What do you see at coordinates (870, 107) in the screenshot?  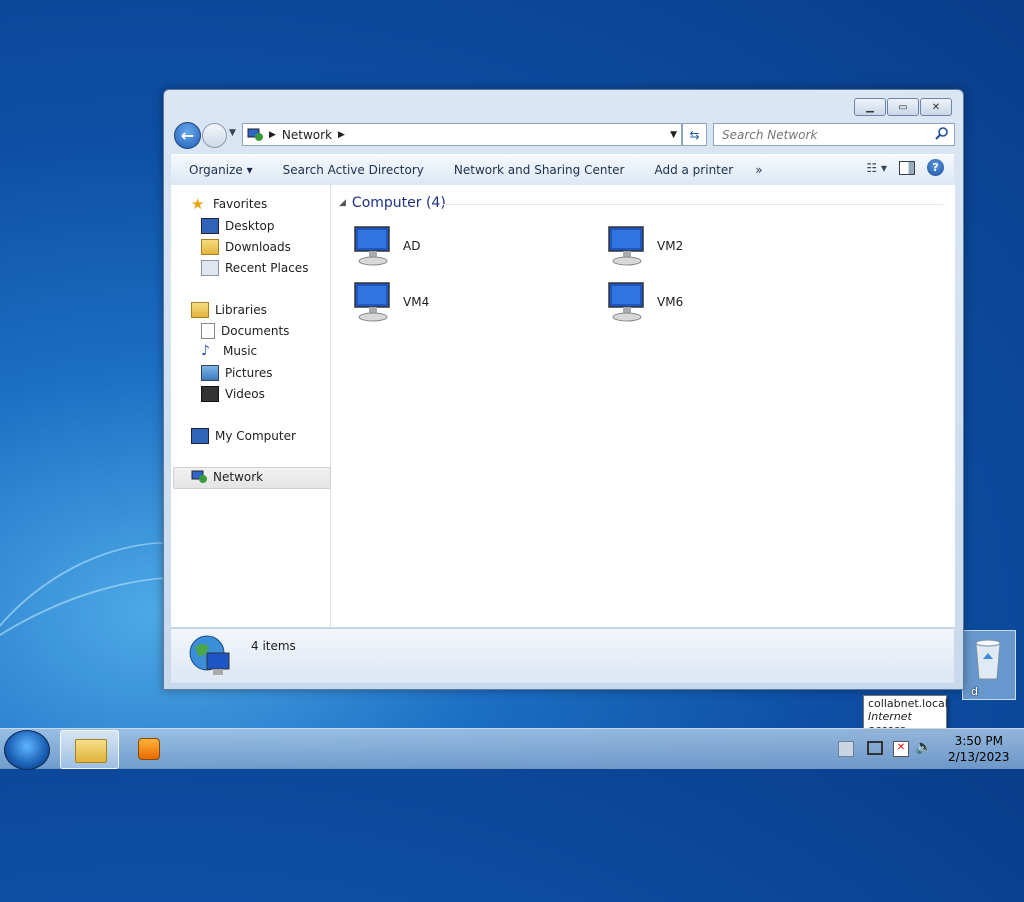 I see `minimize-button: ▁` at bounding box center [870, 107].